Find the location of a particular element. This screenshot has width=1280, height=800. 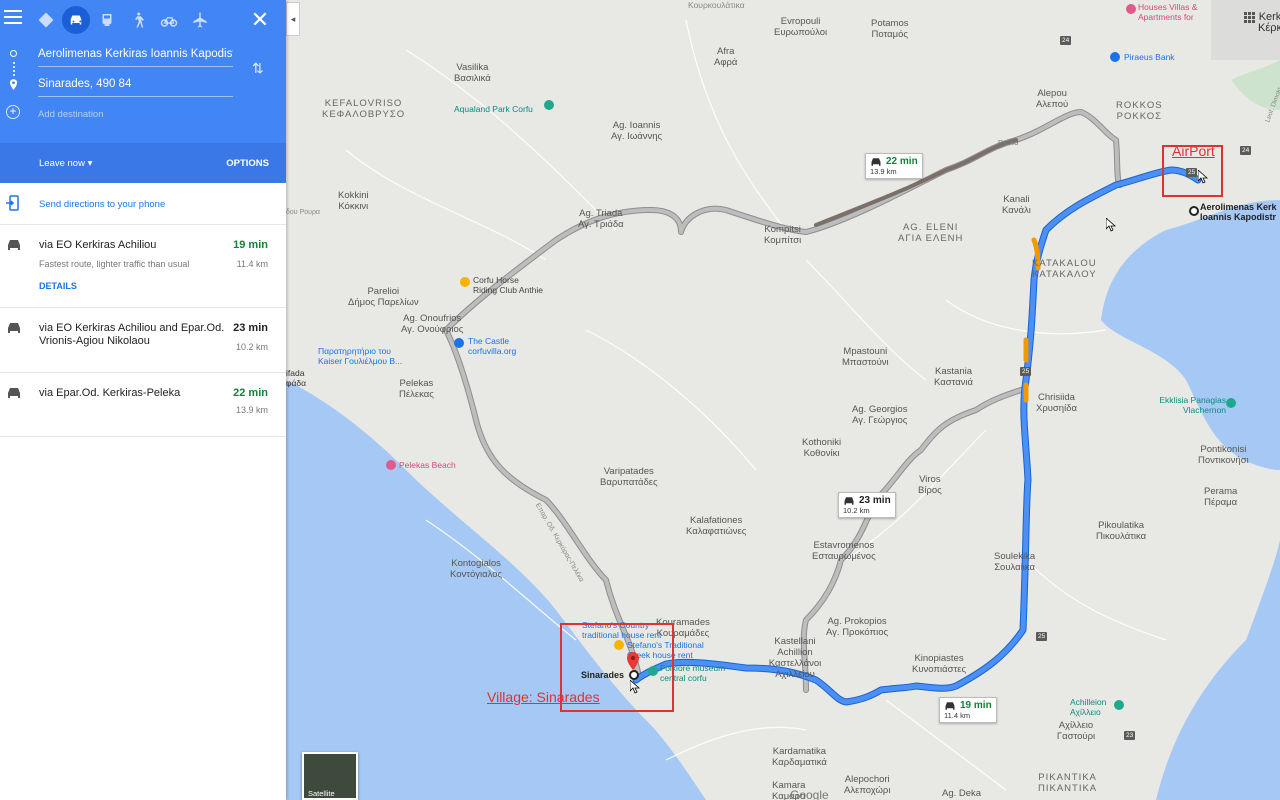

place-label: Pontikonisi Ποντικονήσι is located at coordinates (1223, 455).